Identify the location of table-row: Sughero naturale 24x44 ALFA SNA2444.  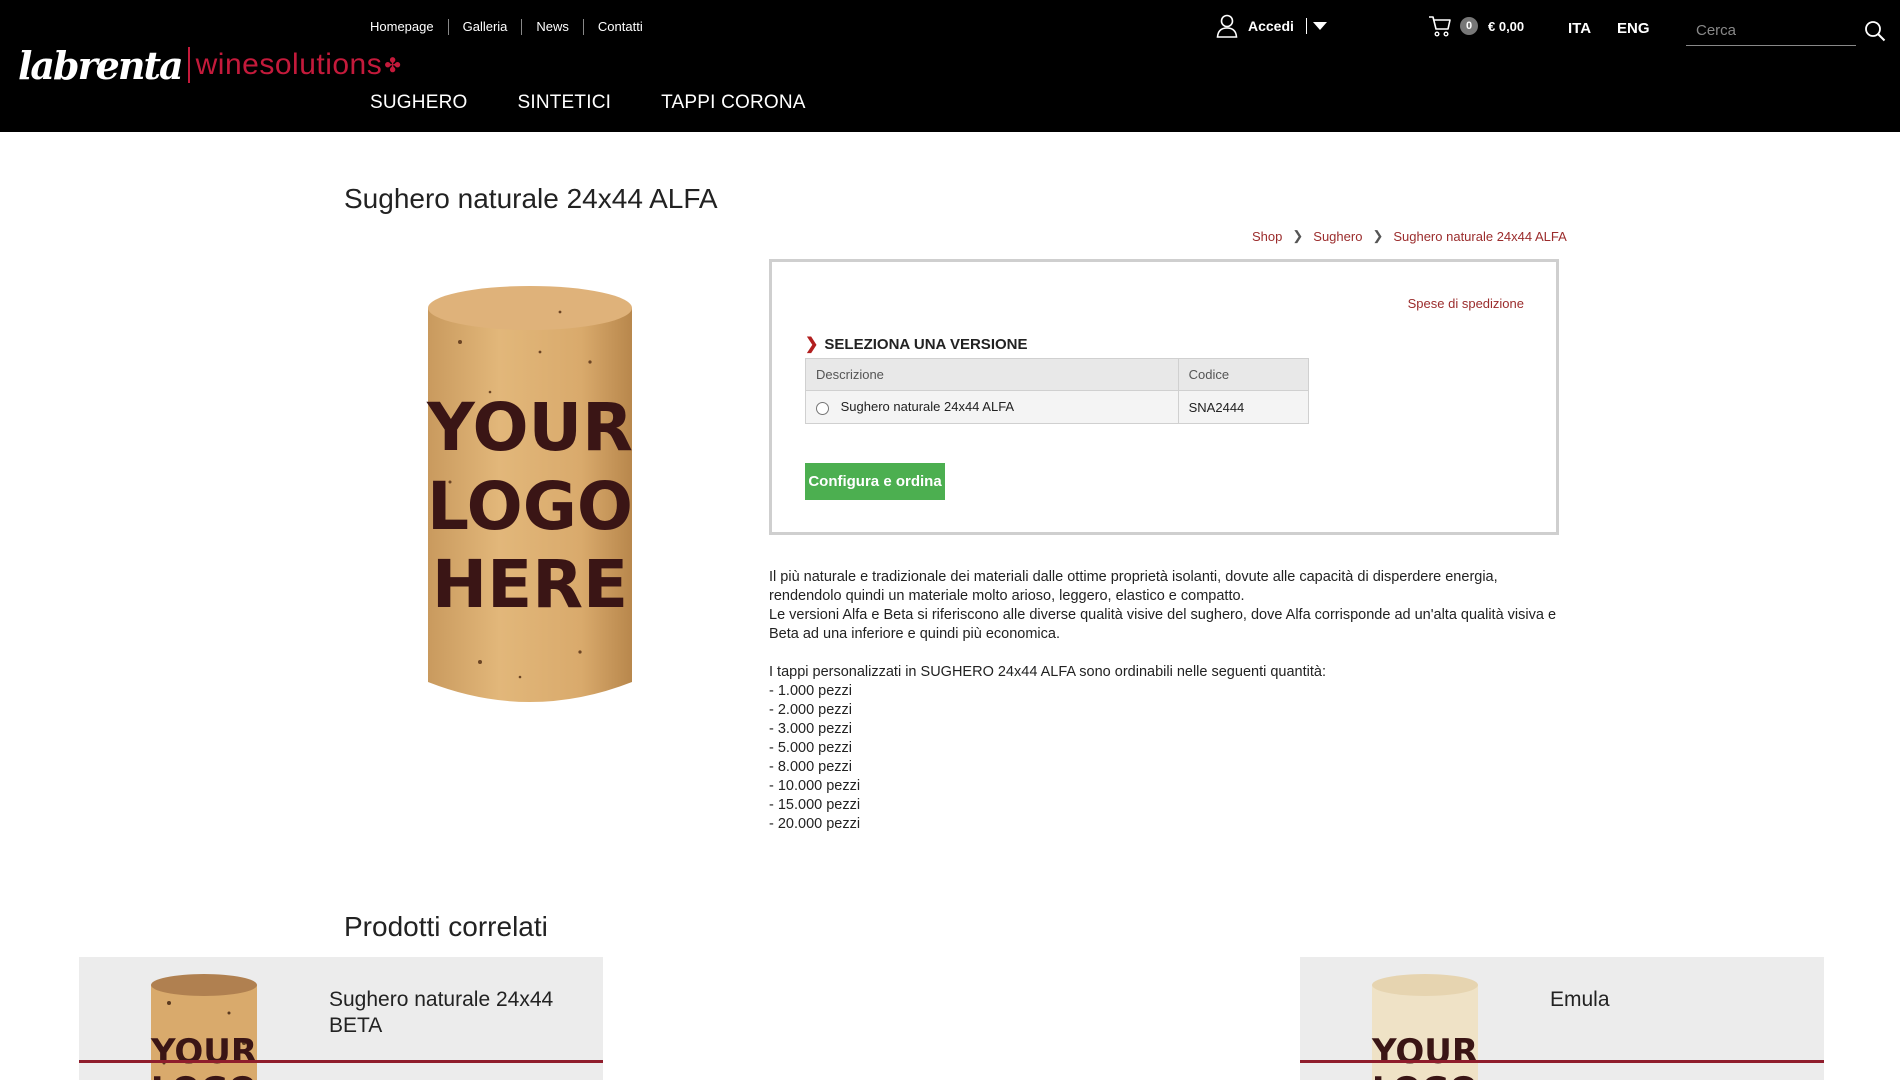
(1057, 407).